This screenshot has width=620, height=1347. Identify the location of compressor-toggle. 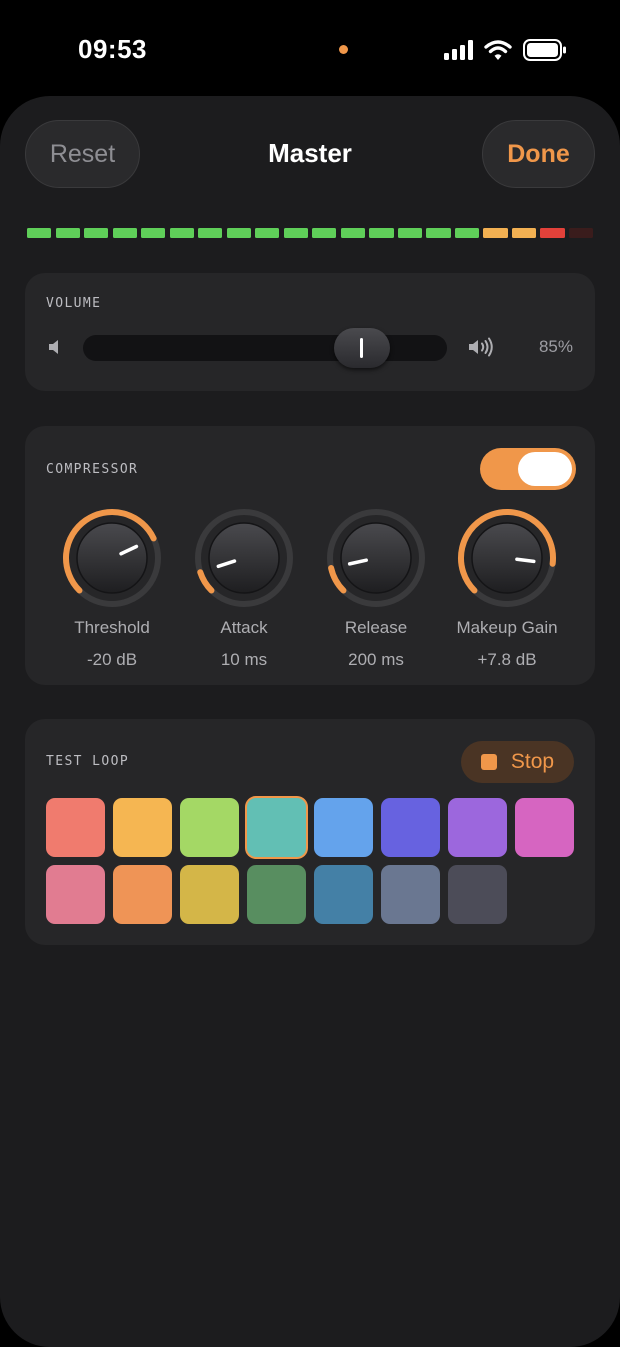
(528, 469).